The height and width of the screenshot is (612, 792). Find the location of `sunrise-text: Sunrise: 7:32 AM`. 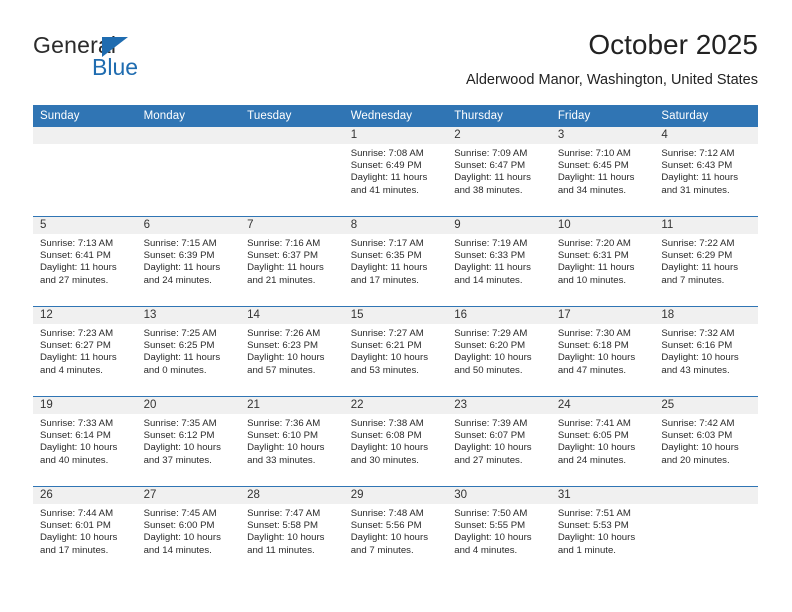

sunrise-text: Sunrise: 7:32 AM is located at coordinates (698, 333).